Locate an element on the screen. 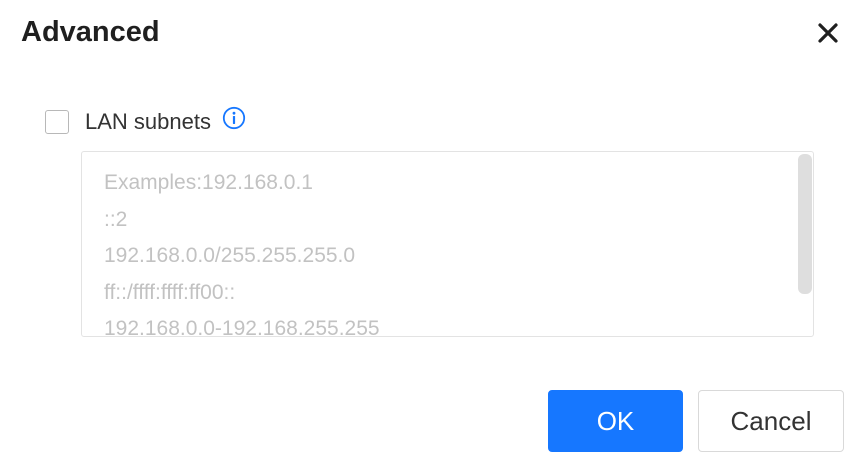 This screenshot has height=466, width=862. lan-subnets-checkbox is located at coordinates (57, 122).